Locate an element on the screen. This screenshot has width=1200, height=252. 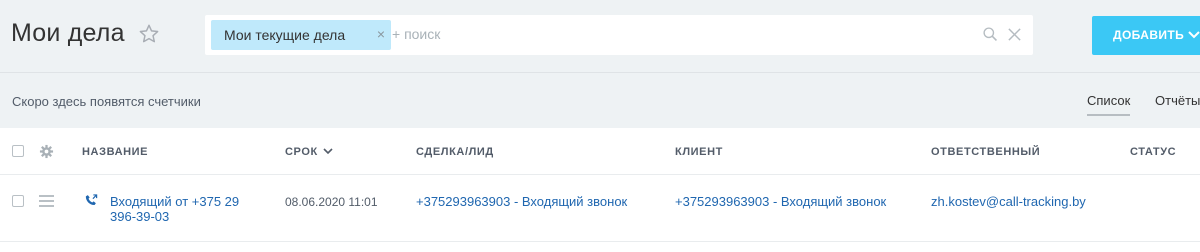
chevron-down-icon is located at coordinates (1194, 35).